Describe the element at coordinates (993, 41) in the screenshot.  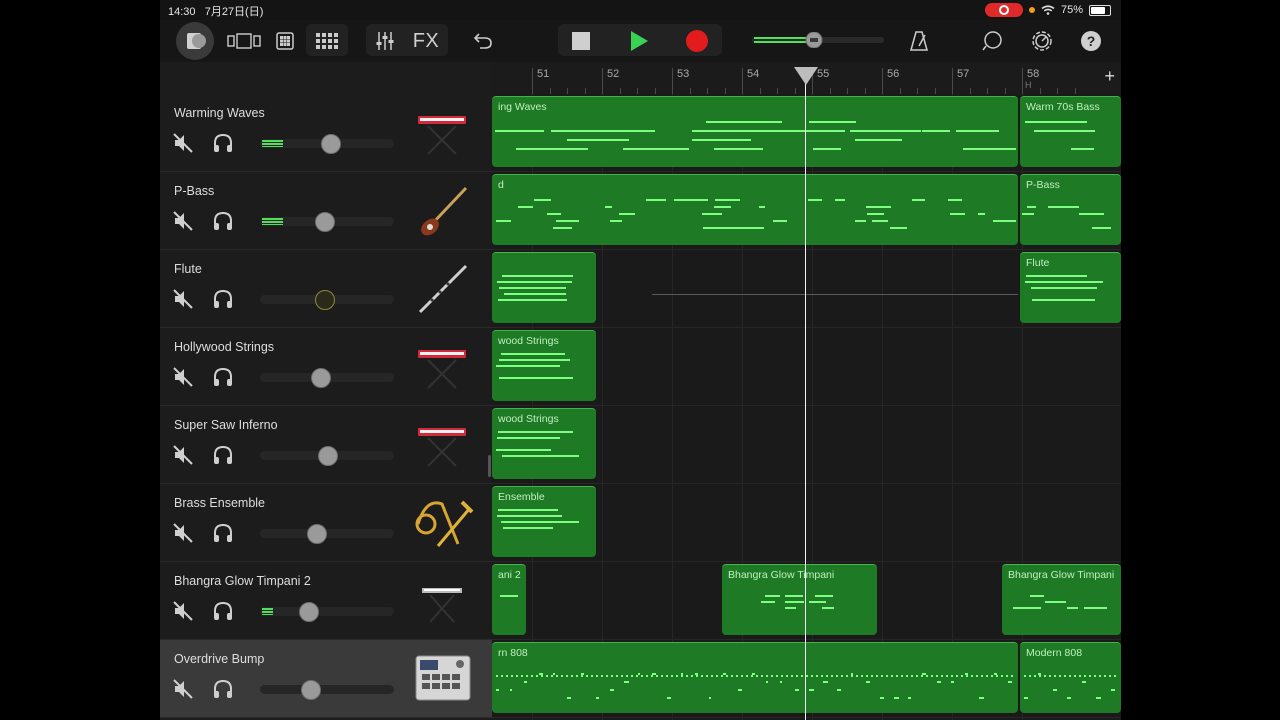
I see `loop-browser-button` at that location.